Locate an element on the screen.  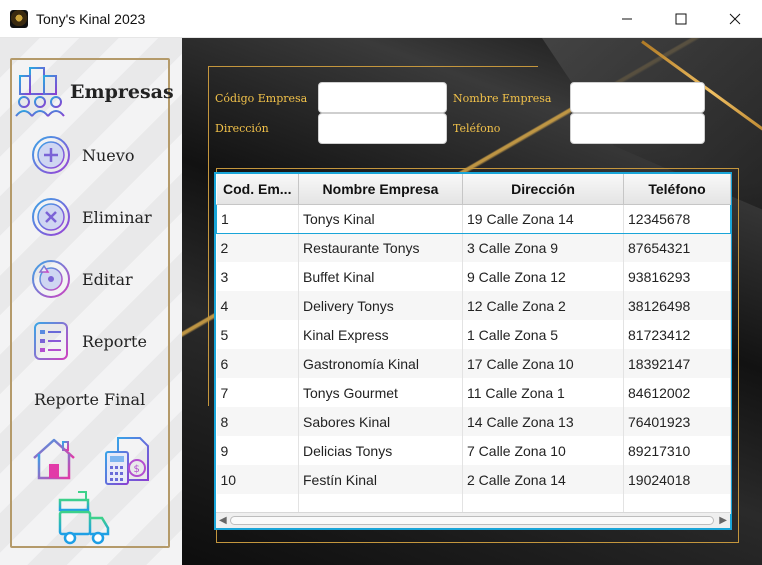
cell-address: 2 Calle Zona 14 is located at coordinates (543, 479).